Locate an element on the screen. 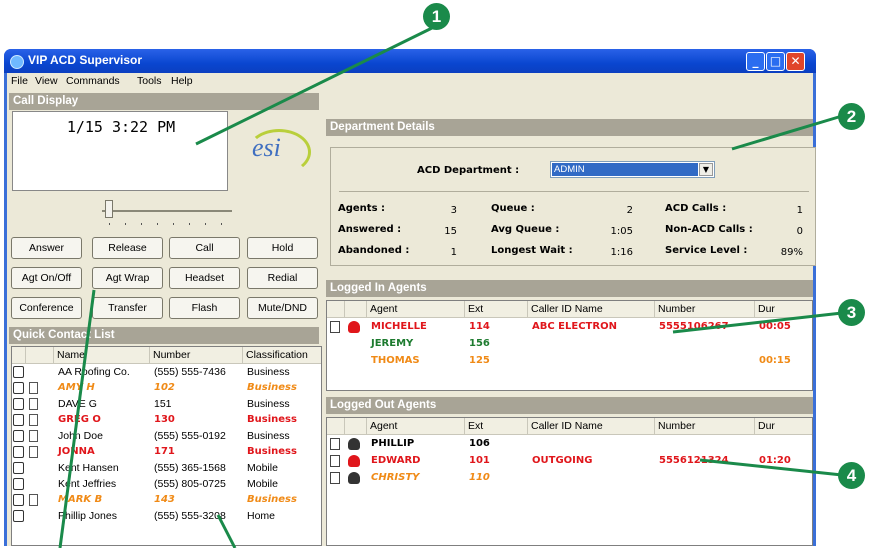 This screenshot has width=869, height=548. callout-marker-1: 1 is located at coordinates (436, 16).